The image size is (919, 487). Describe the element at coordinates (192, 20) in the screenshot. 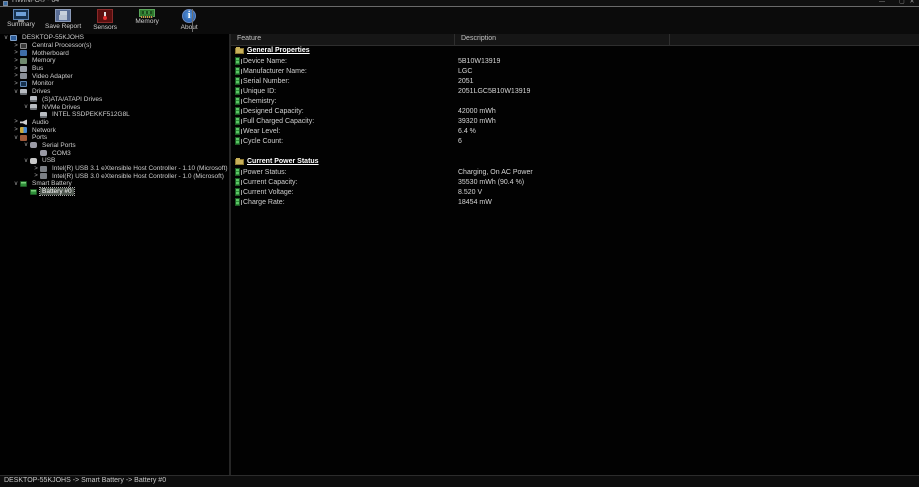

I see `toolbar-separator` at that location.